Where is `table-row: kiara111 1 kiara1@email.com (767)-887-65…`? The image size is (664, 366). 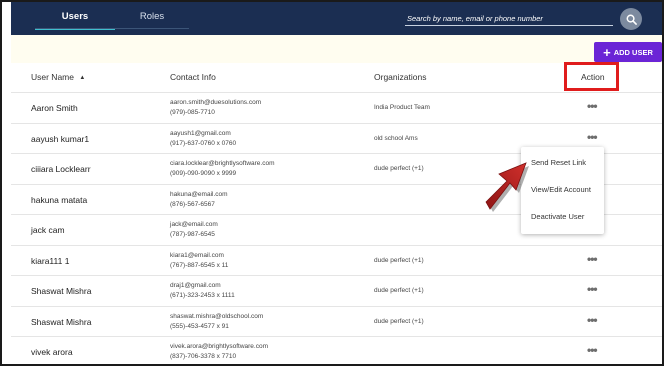 table-row: kiara111 1 kiara1@email.com (767)-887-65… is located at coordinates (336, 261).